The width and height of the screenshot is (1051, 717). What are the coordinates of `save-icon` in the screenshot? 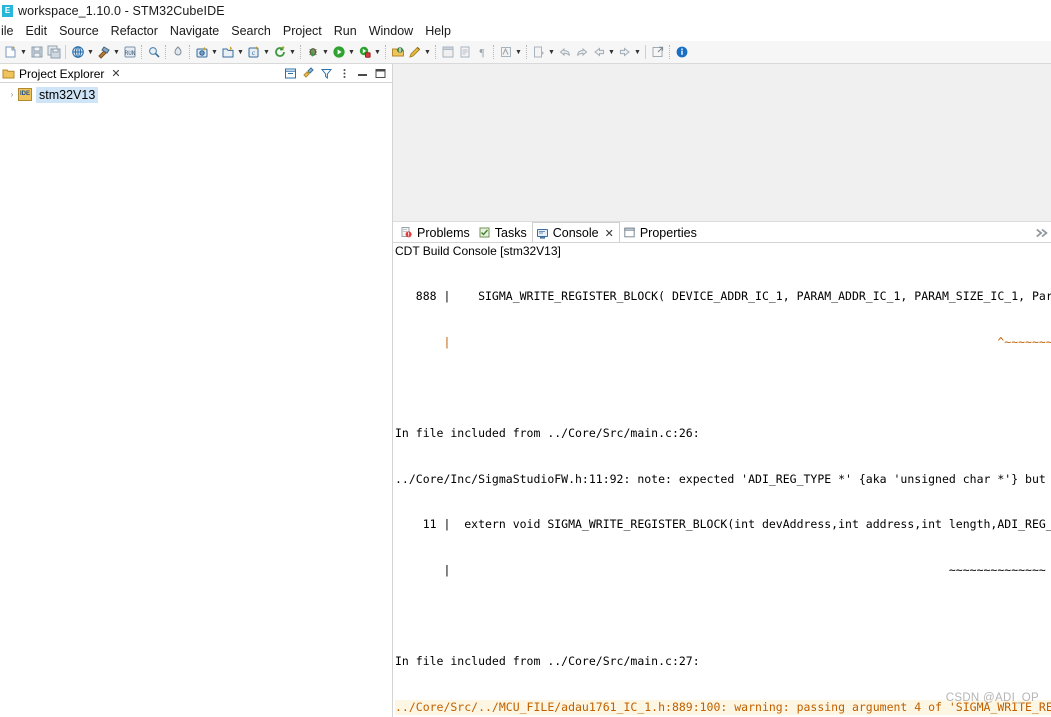 It's located at (36, 52).